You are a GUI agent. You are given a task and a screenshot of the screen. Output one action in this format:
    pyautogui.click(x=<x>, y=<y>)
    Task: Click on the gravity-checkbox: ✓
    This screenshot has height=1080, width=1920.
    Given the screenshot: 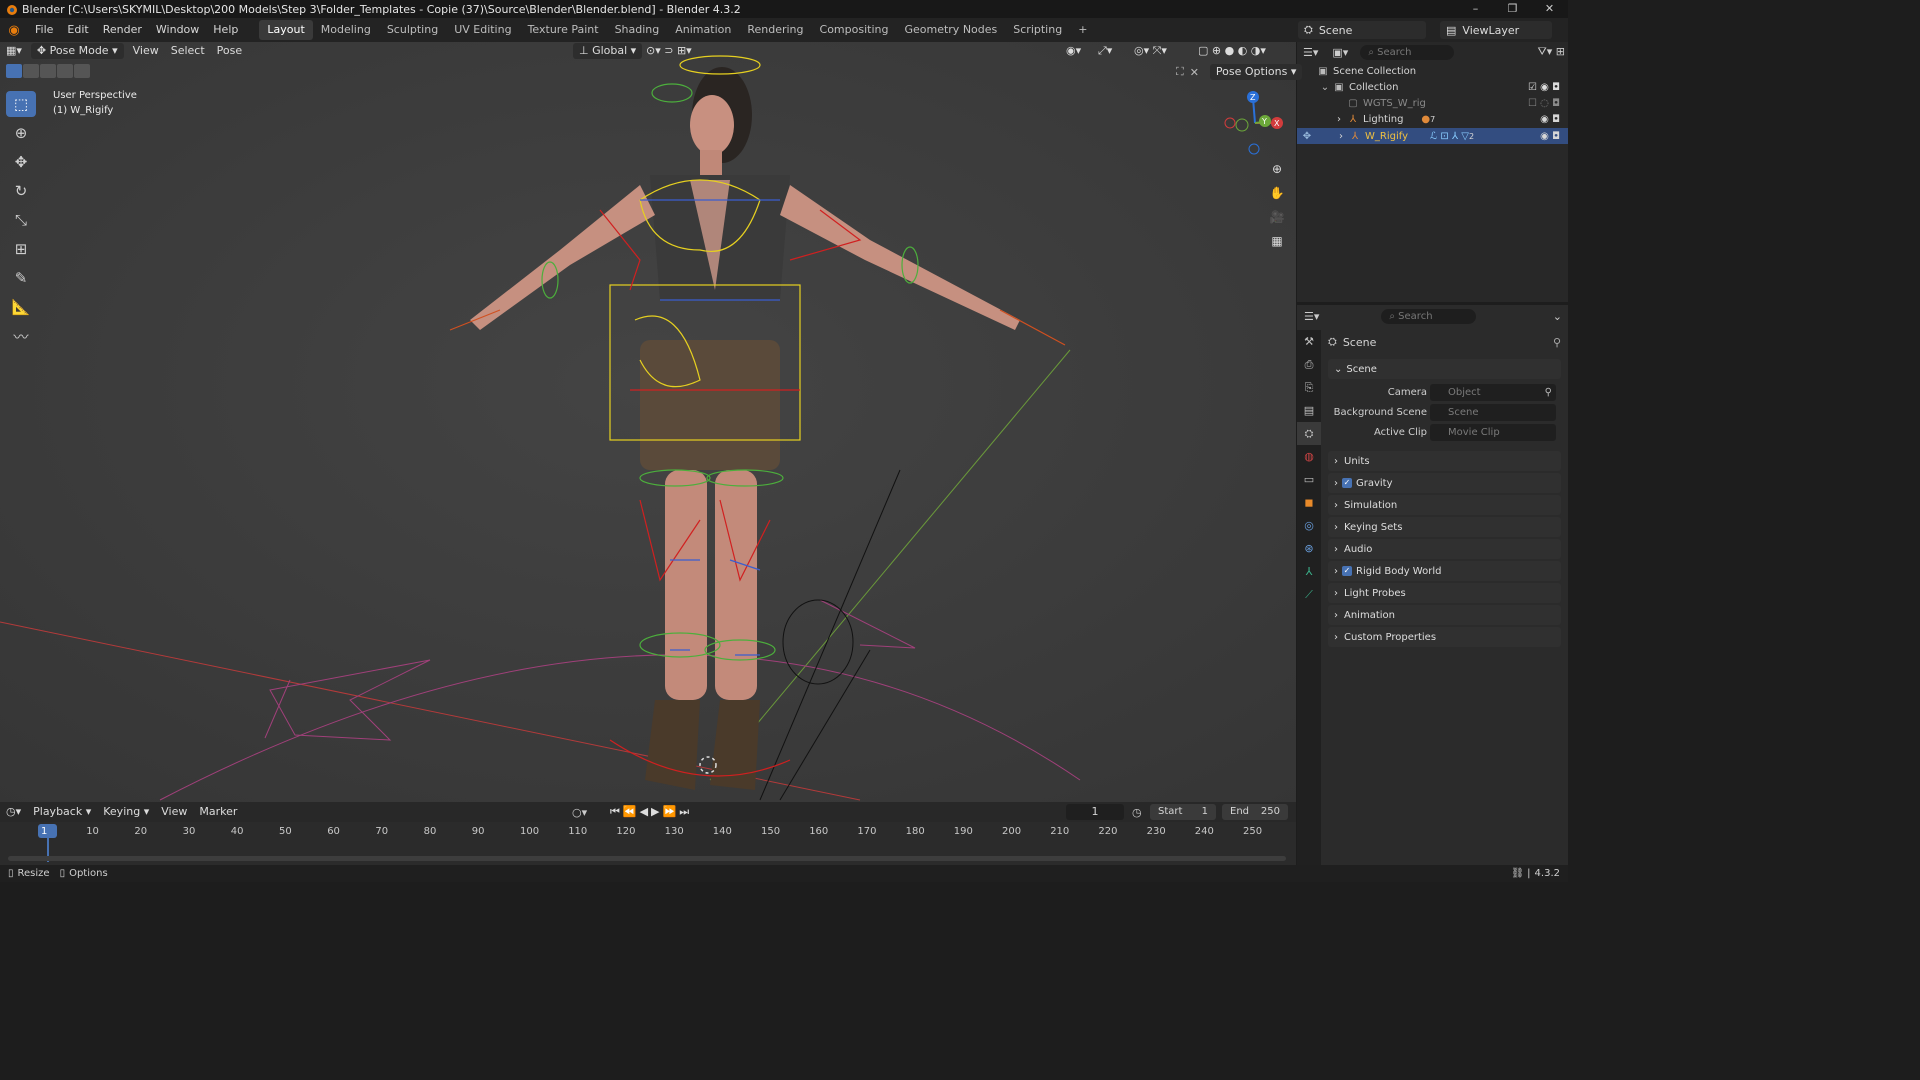 What is the action you would take?
    pyautogui.click(x=1347, y=483)
    